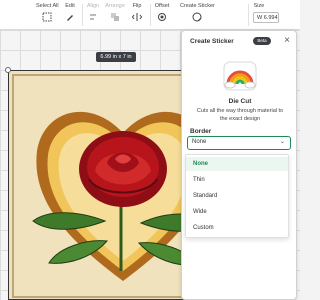 The width and height of the screenshot is (320, 300). What do you see at coordinates (115, 17) in the screenshot?
I see `arrange-icon` at bounding box center [115, 17].